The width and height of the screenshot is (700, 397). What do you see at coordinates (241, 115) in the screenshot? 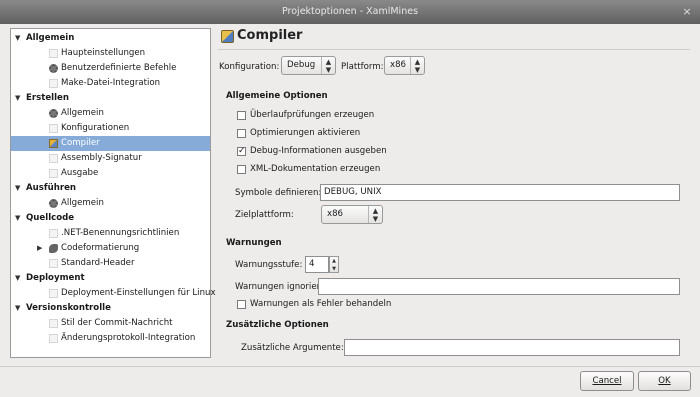
I see `ueberlauf-checkbox` at bounding box center [241, 115].